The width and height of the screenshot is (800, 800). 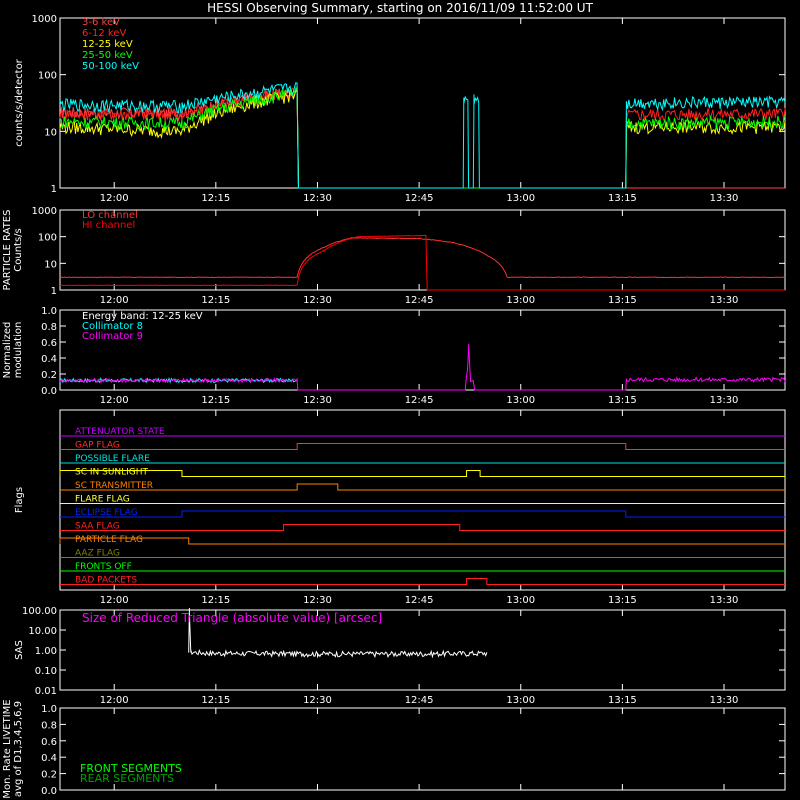 I want to click on series-line-lo-channel, so click(x=422, y=257).